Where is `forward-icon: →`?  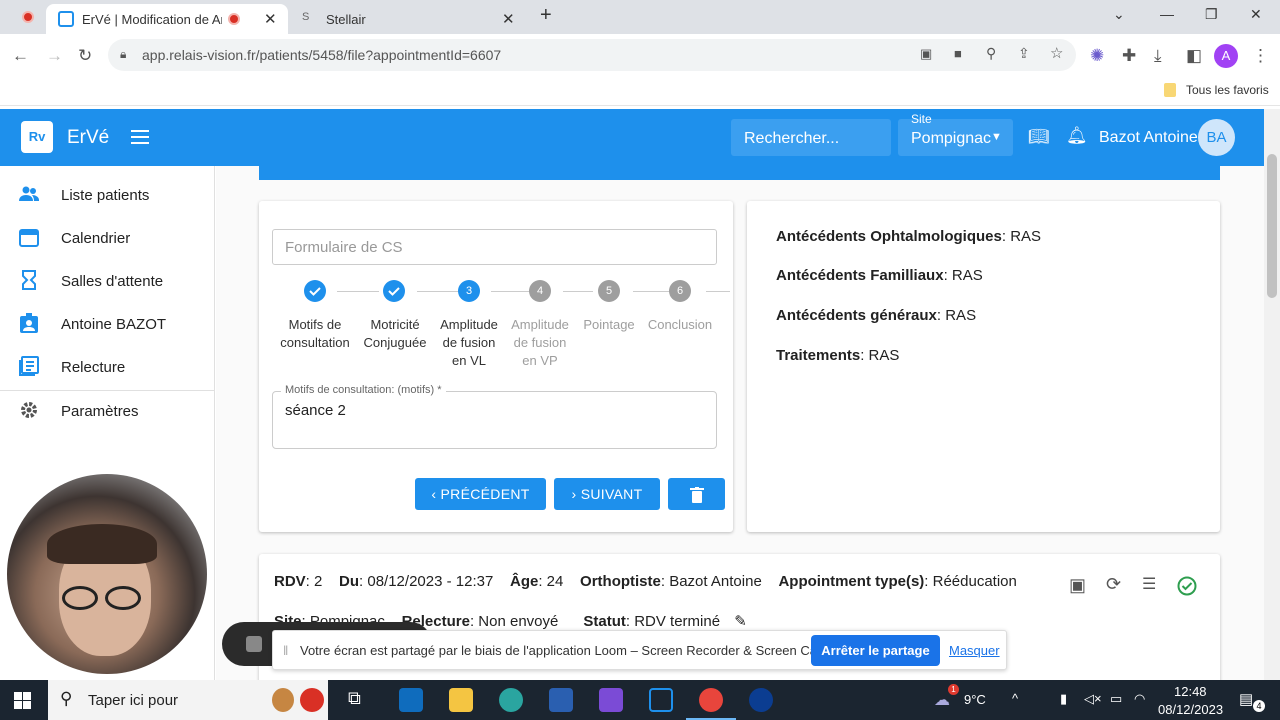 forward-icon: → is located at coordinates (54, 56).